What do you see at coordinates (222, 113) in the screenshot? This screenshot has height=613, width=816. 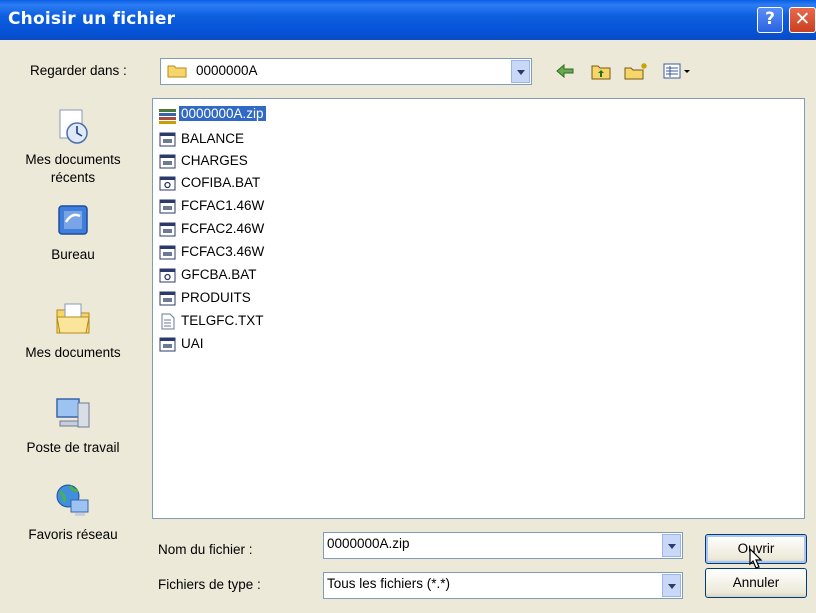 I see `file-name: 0000000A.zip` at bounding box center [222, 113].